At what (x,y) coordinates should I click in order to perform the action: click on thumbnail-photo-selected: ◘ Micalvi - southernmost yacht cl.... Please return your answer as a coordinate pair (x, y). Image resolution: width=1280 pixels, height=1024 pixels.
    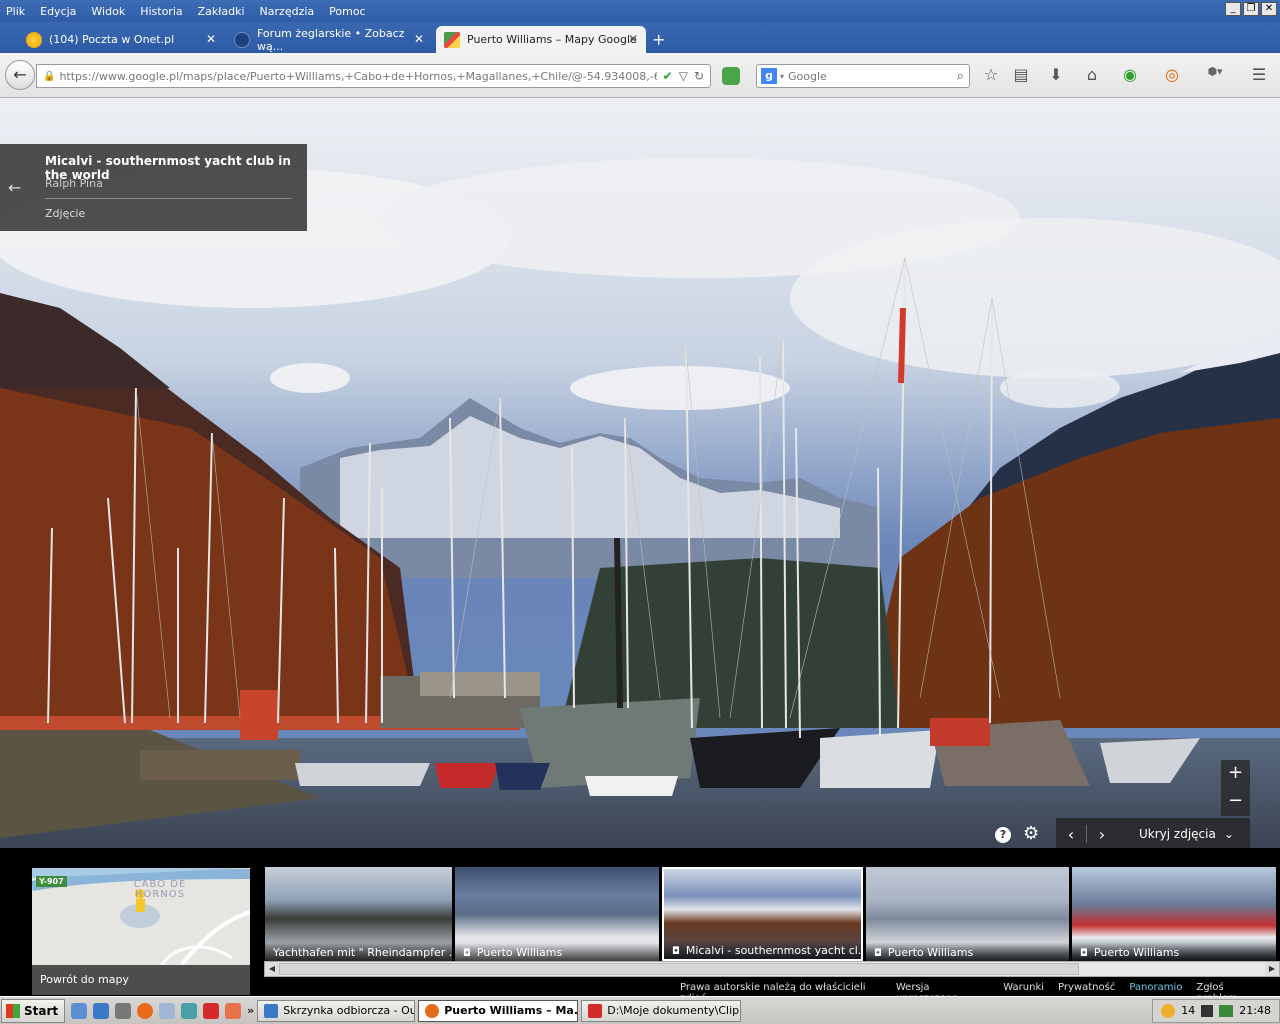
    Looking at the image, I should click on (762, 914).